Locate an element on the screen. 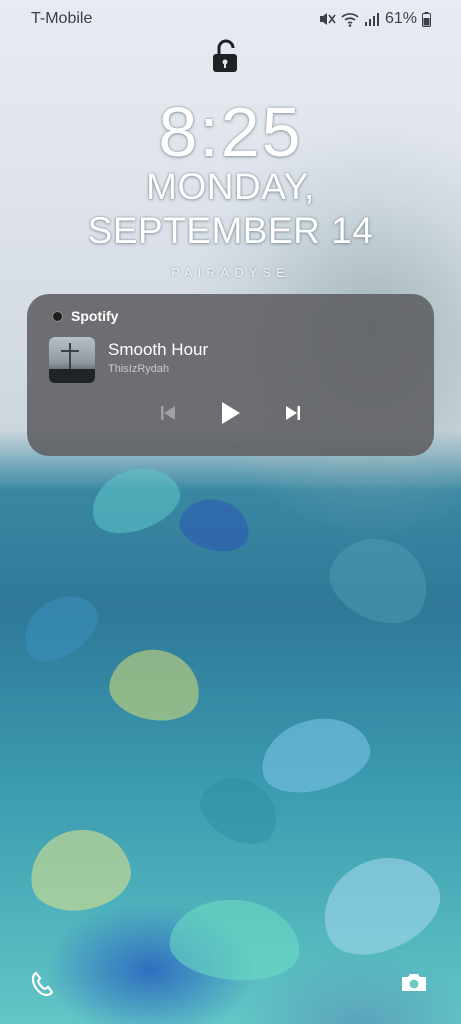  battery-percent: 61% is located at coordinates (400, 18).